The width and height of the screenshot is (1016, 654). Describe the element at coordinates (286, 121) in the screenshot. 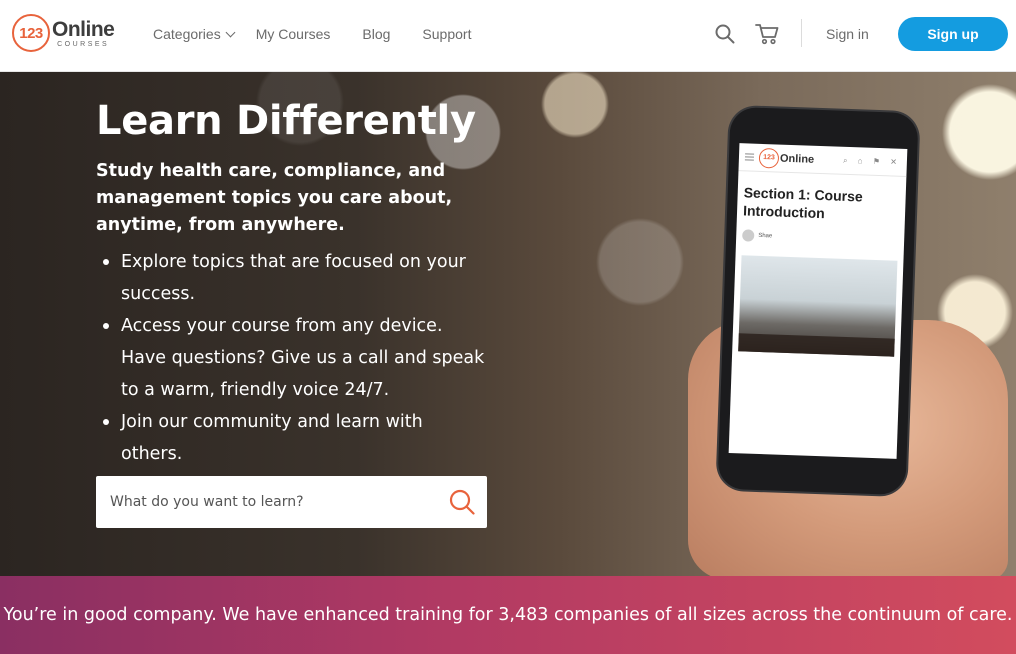

I see `page-title: Learn Differently` at that location.